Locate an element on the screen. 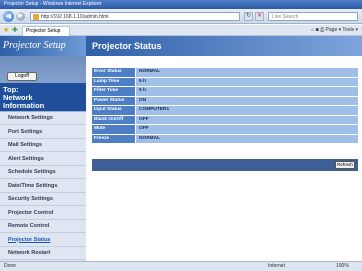 This screenshot has height=271, width=362. sidebar-item-schedule-settings: Schedule Settings is located at coordinates (43, 172).